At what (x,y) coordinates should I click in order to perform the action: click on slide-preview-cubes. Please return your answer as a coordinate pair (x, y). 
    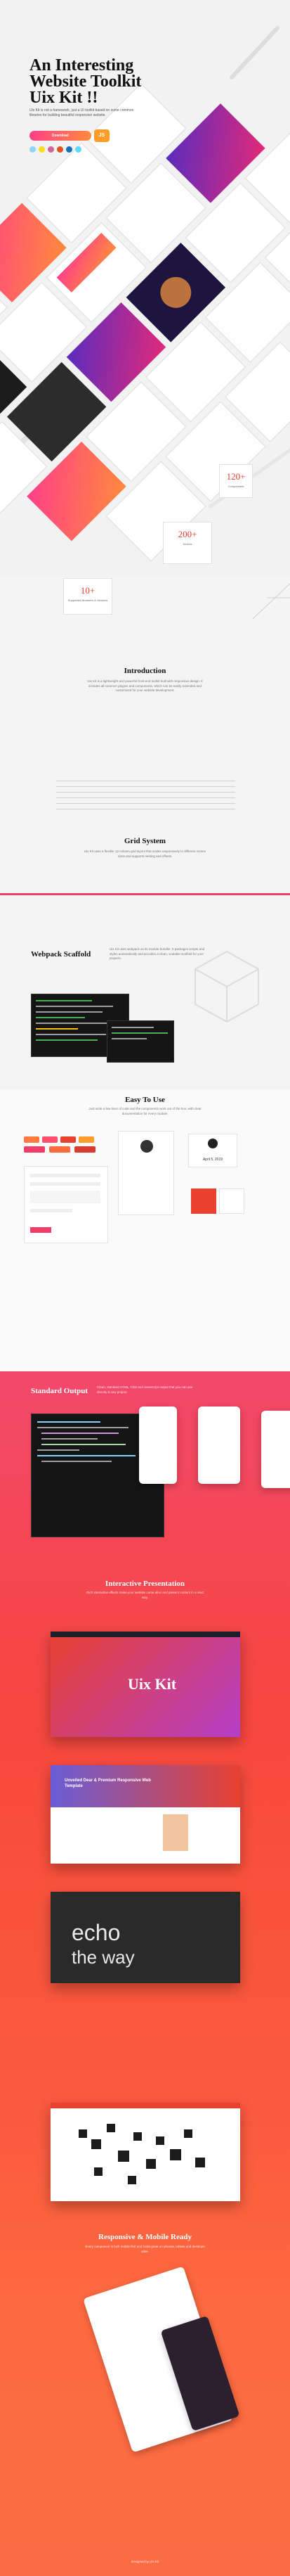
    Looking at the image, I should click on (145, 2152).